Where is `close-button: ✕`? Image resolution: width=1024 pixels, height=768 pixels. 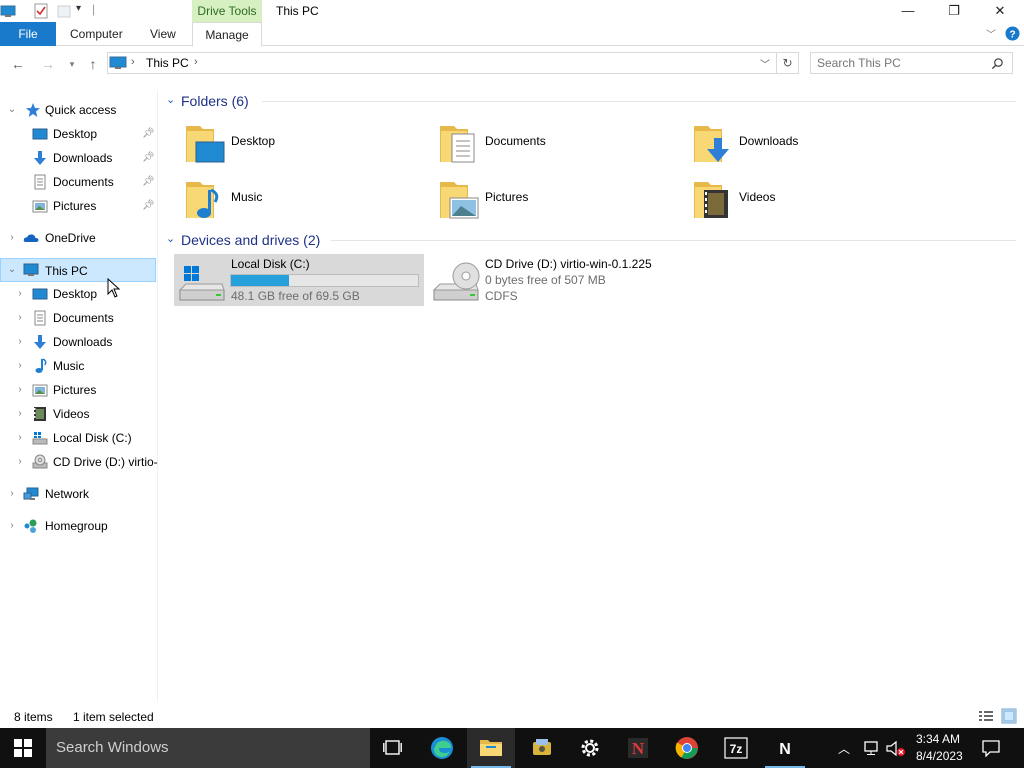 close-button: ✕ is located at coordinates (1000, 11).